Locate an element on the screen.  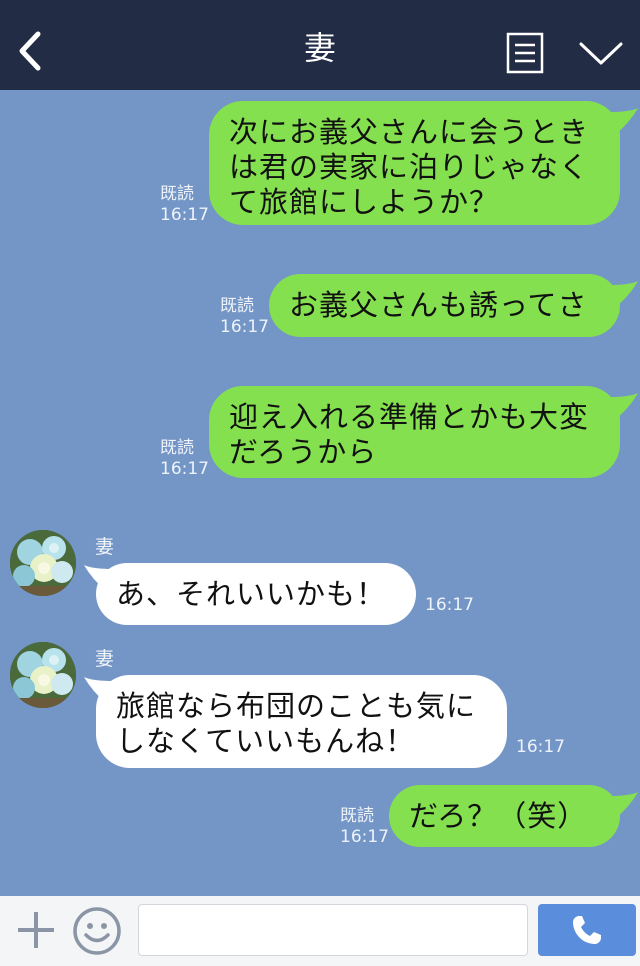
chat-title: 妻 is located at coordinates (319, 48).